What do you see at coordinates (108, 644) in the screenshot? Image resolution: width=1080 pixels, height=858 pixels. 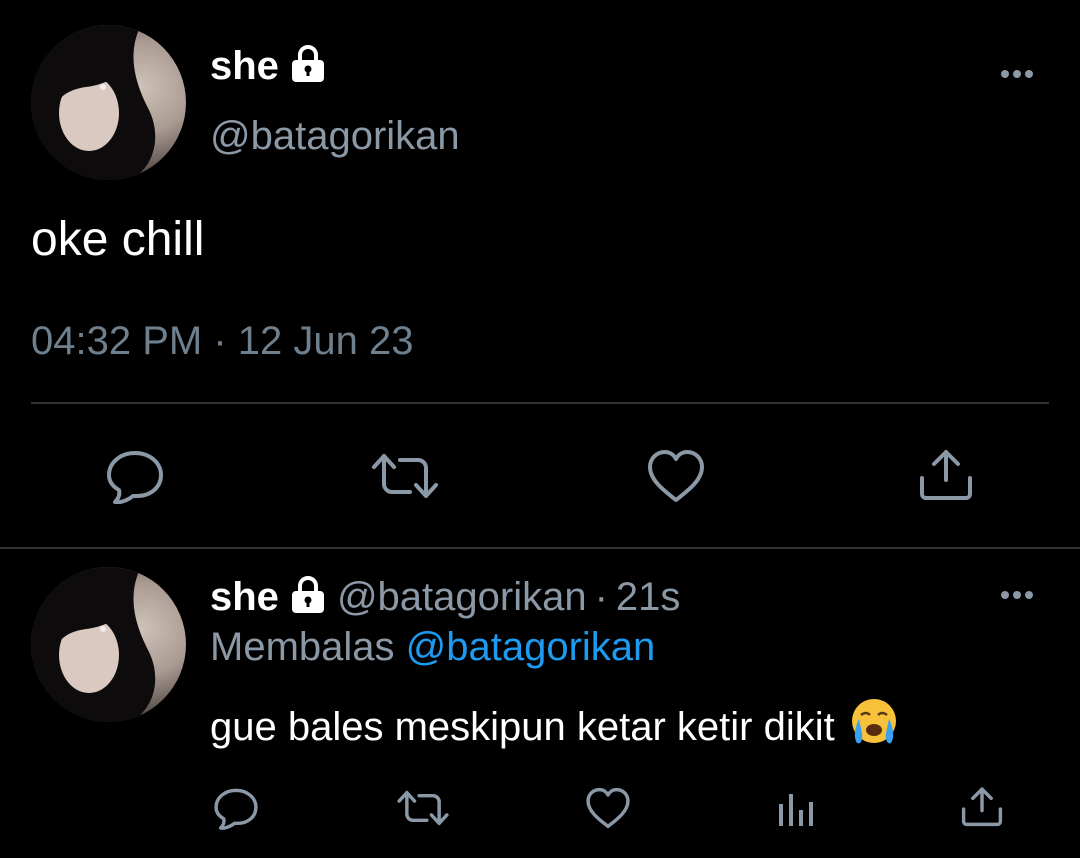 I see `reply-avatar` at bounding box center [108, 644].